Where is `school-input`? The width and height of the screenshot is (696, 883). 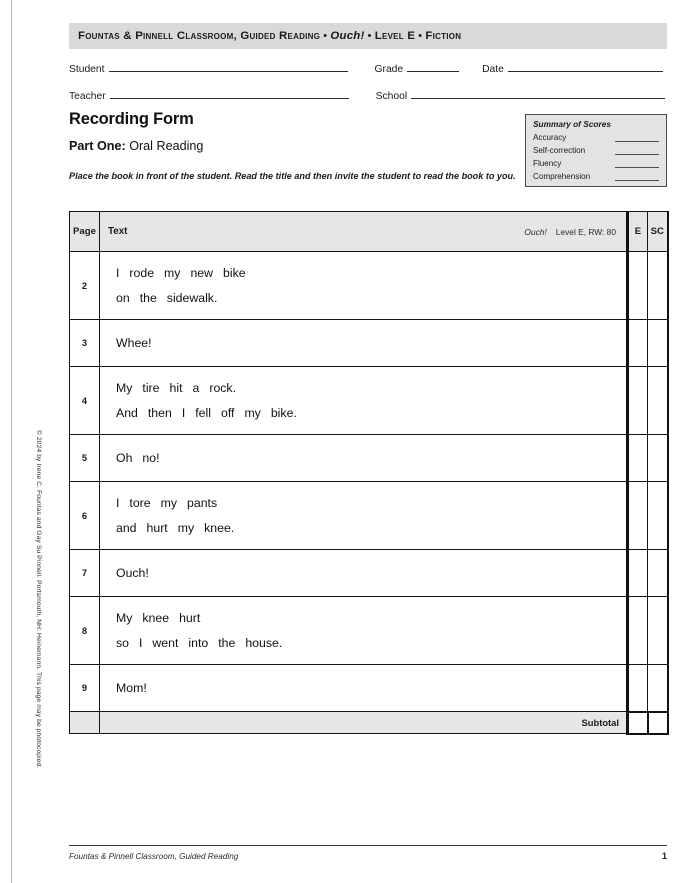 school-input is located at coordinates (538, 93).